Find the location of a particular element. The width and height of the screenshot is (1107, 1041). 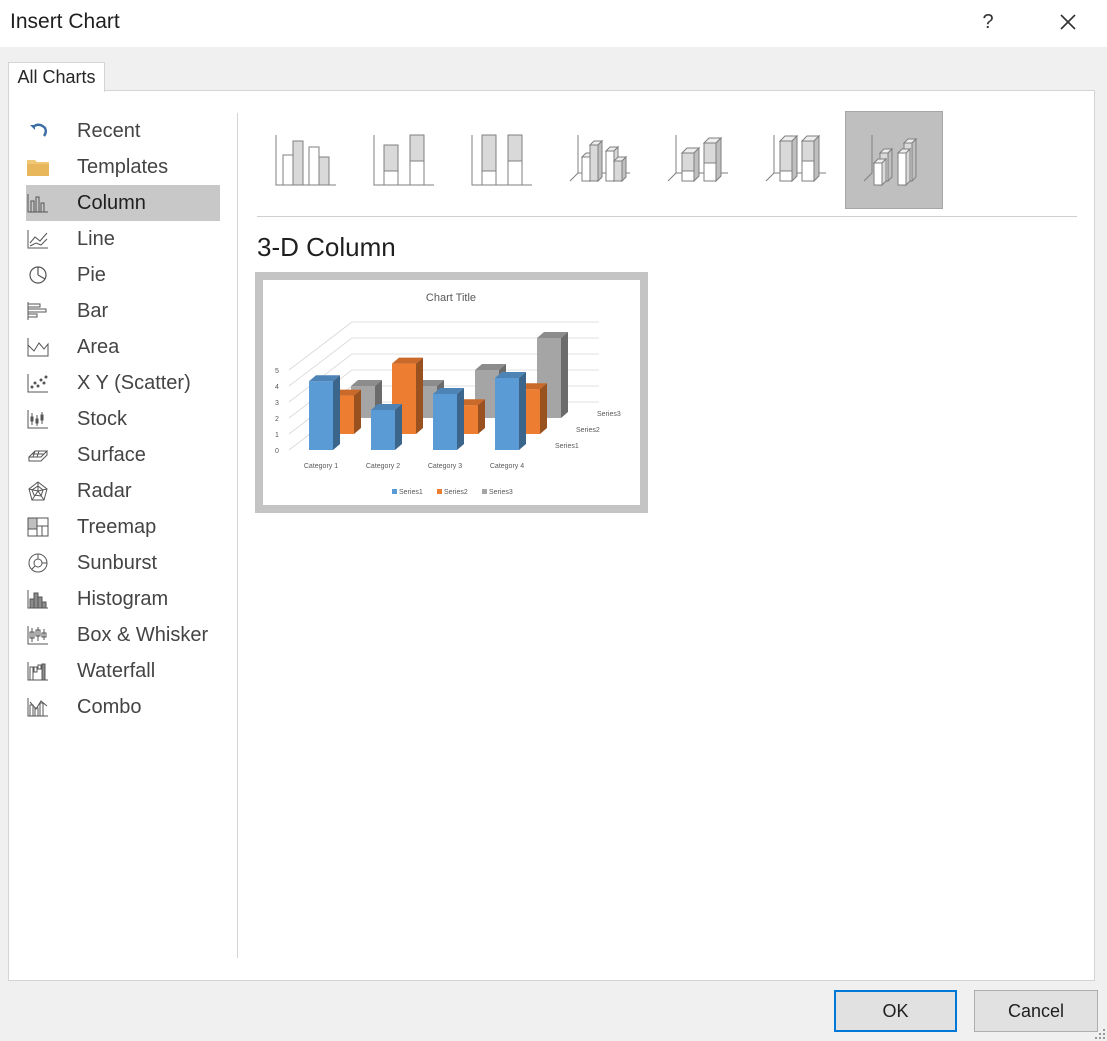

box-whisker-chart-icon is located at coordinates (38, 635).